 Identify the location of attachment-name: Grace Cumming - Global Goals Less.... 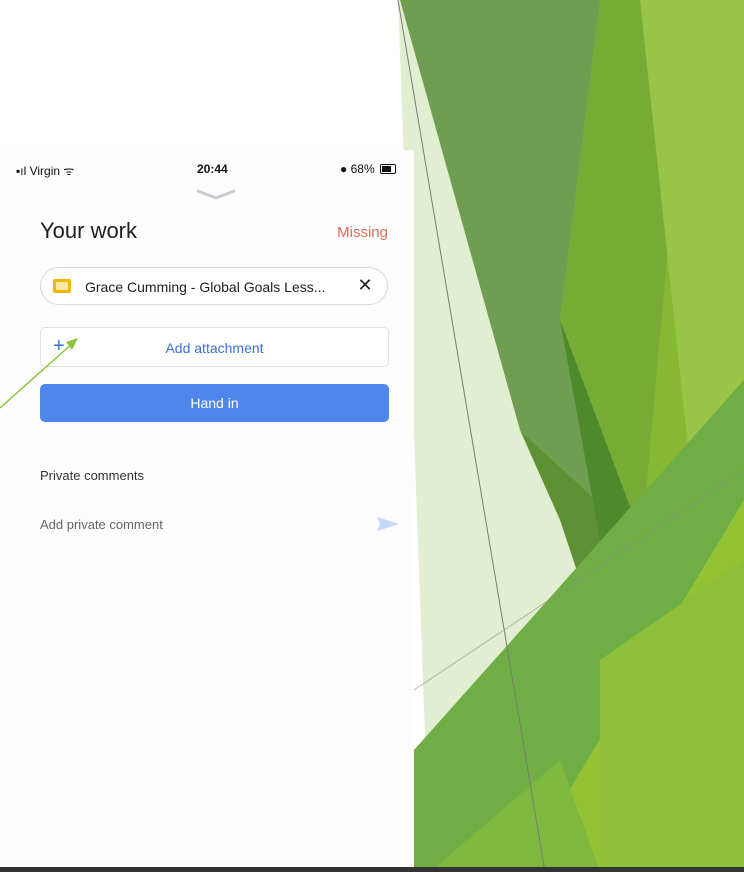
(205, 287).